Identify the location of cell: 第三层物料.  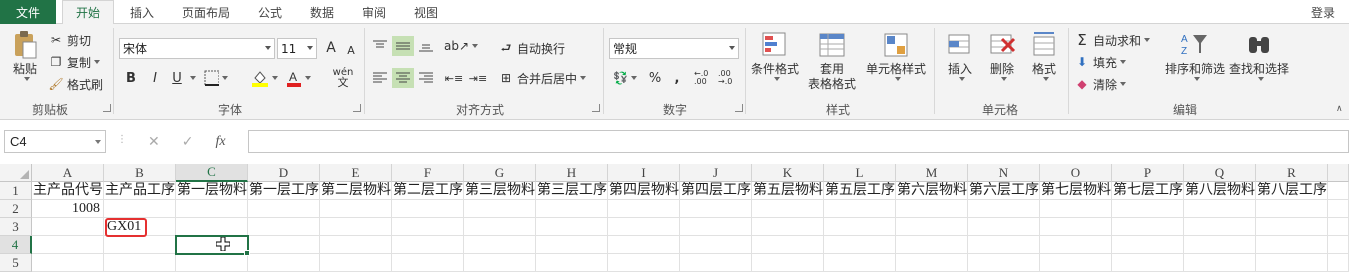
(500, 191).